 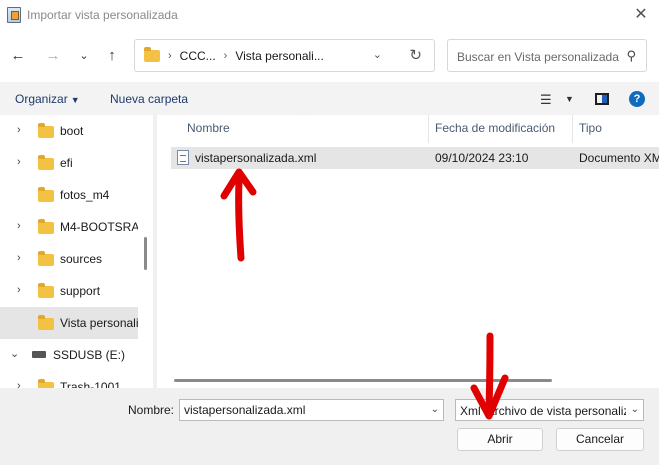 What do you see at coordinates (72, 131) in the screenshot?
I see `sidebar-item-label: boot` at bounding box center [72, 131].